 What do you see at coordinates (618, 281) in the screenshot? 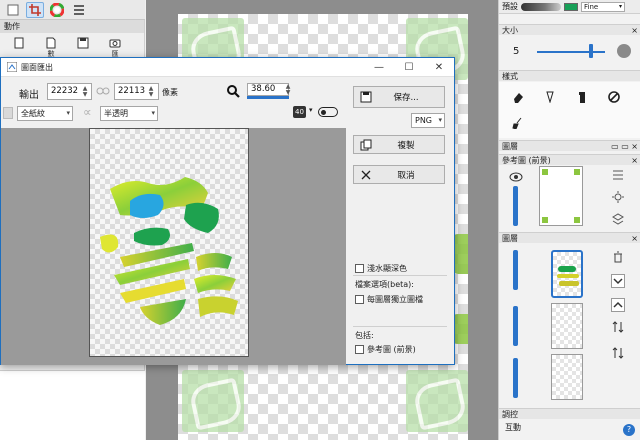
I see `move-down-icon` at bounding box center [618, 281].